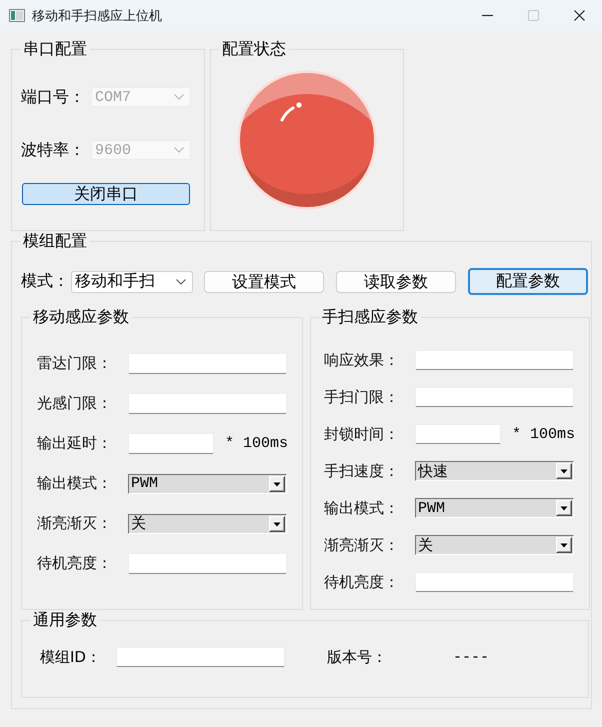 Image resolution: width=602 pixels, height=727 pixels. What do you see at coordinates (17, 15) in the screenshot?
I see `app-icon` at bounding box center [17, 15].